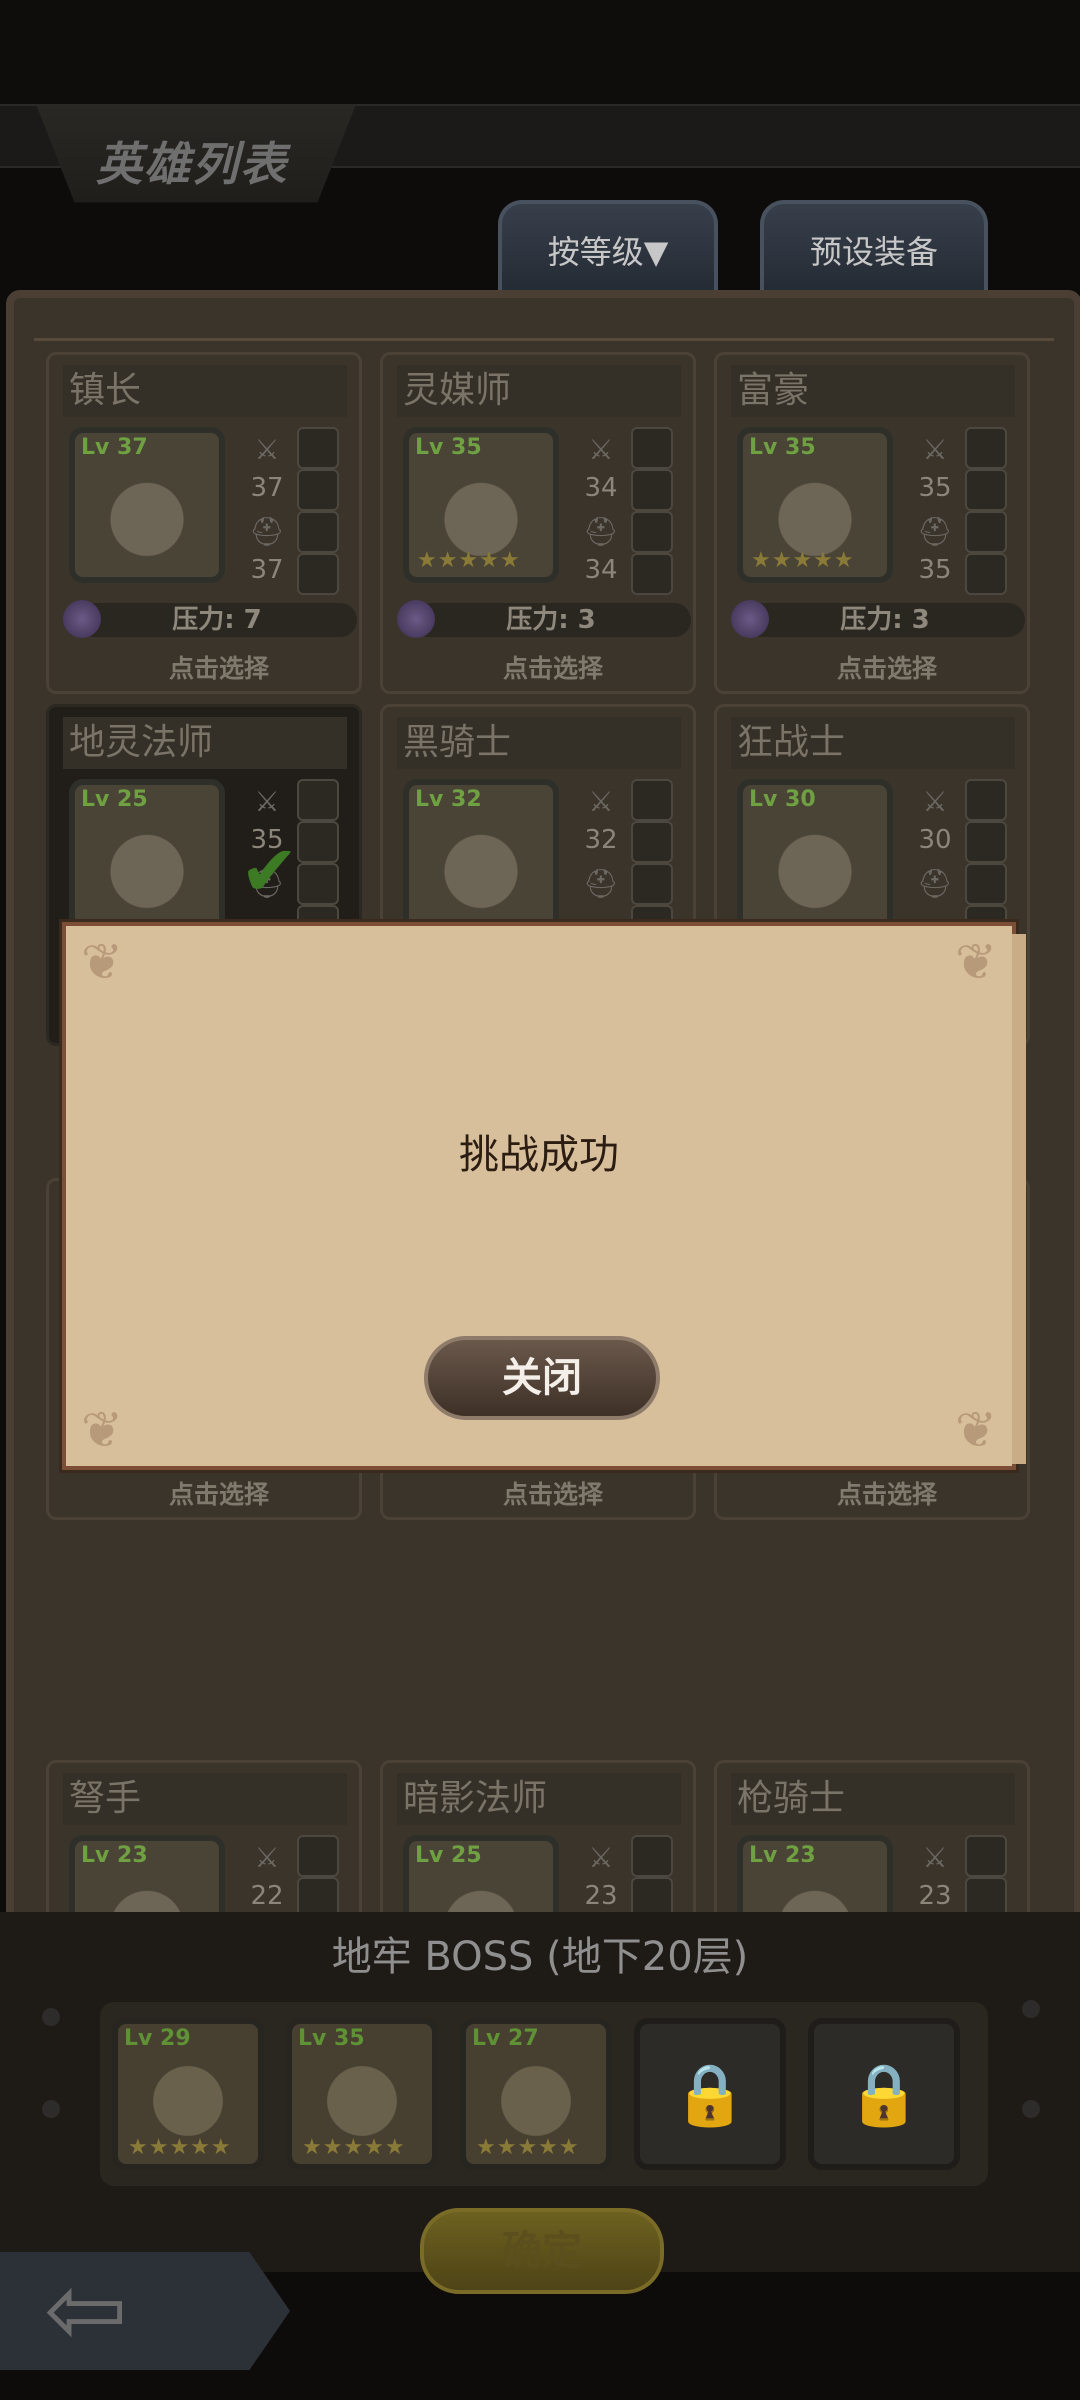 This screenshot has height=2400, width=1080. Describe the element at coordinates (935, 488) in the screenshot. I see `attack-value: 35` at that location.